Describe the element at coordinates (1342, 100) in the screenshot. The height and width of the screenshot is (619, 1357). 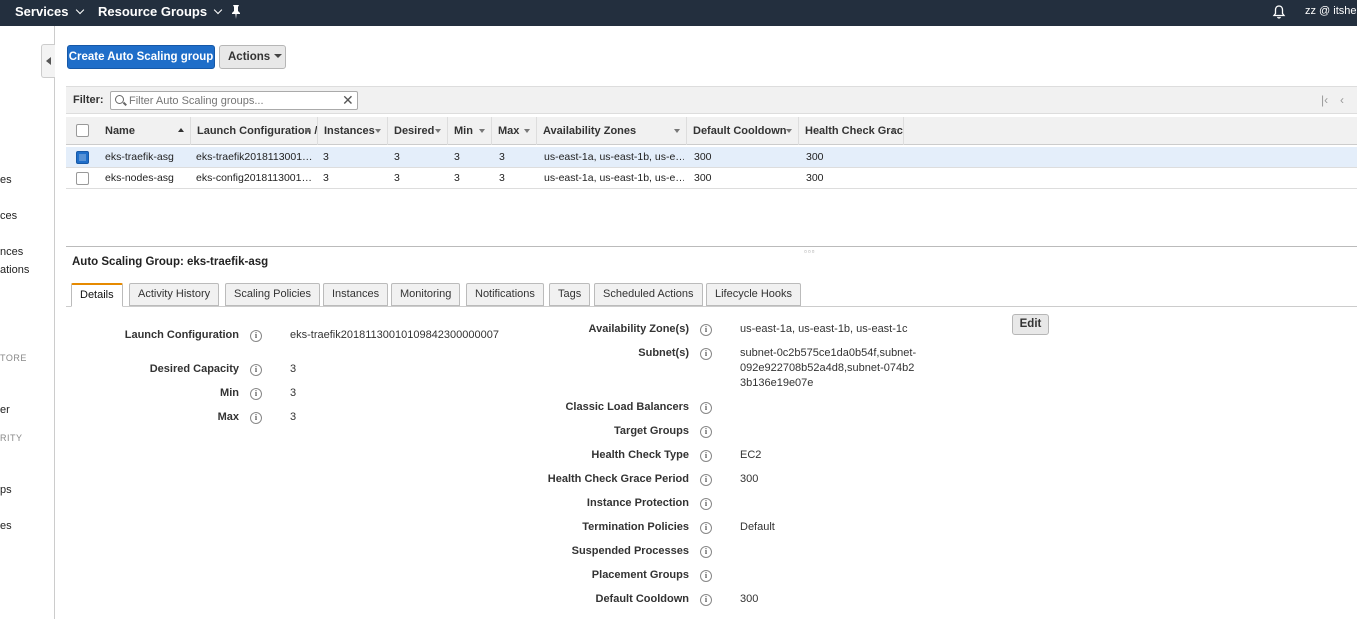
I see `previous-page-icon: ‹` at that location.